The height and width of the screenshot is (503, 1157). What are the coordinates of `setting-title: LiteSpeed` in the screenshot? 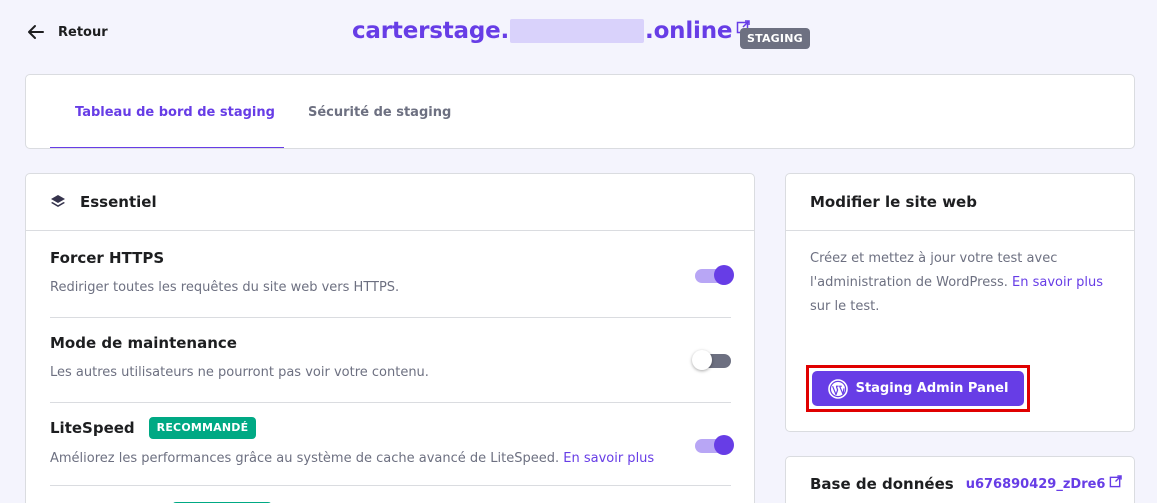 It's located at (92, 428).